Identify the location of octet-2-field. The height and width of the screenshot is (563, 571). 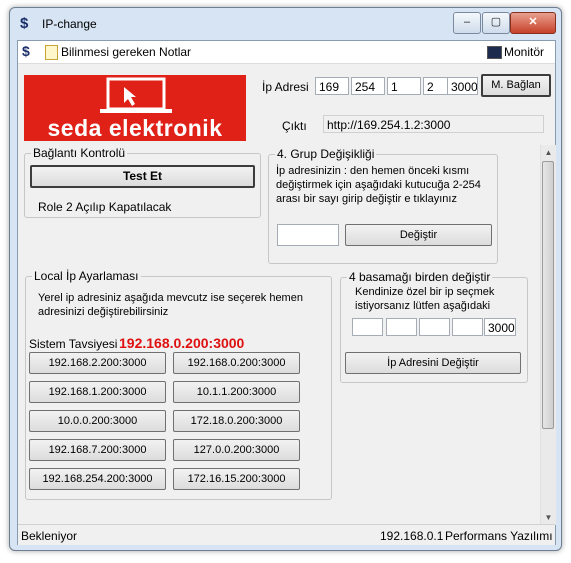
(401, 327).